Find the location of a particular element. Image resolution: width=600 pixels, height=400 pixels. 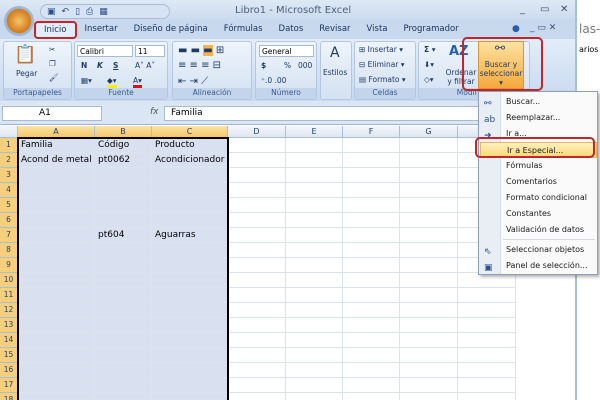

column-header-E: E is located at coordinates (314, 132).